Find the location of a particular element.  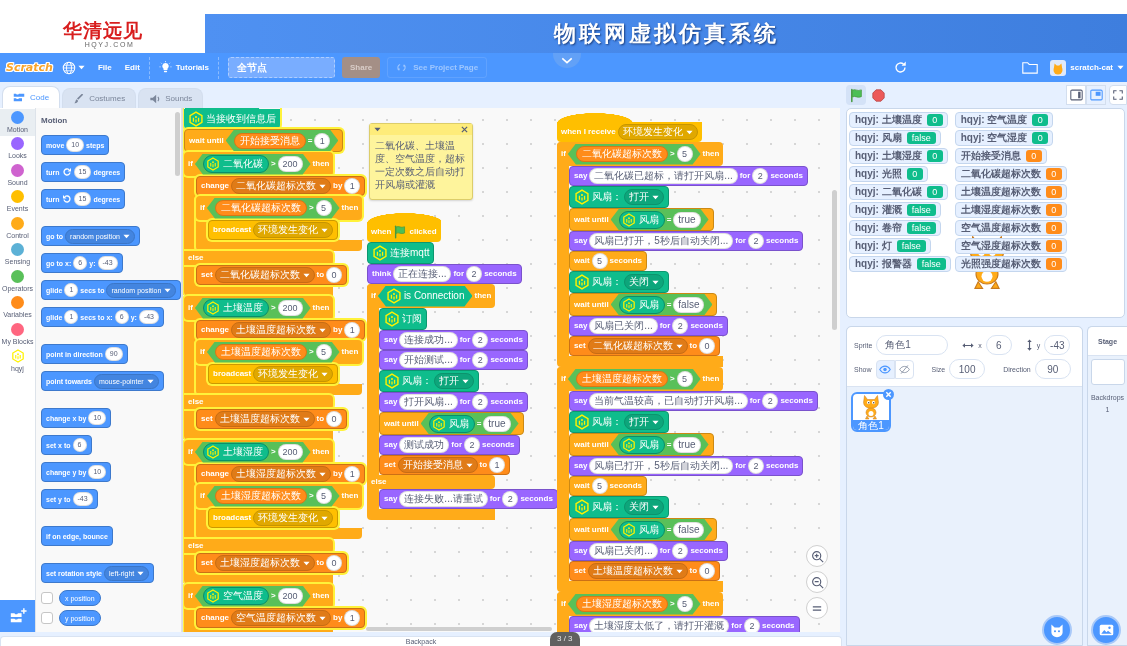

command-block: say 开始测试... for 2 seconds is located at coordinates (453, 360).